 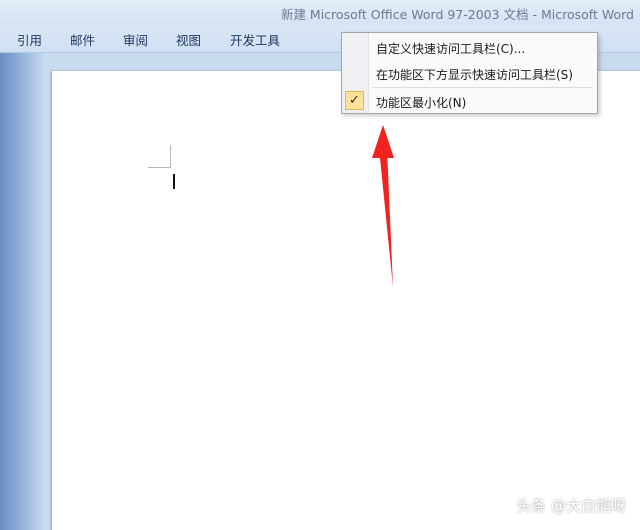 I want to click on menu-item-minimize-ribbon: ✓ 功能区最小化(N), so click(x=469, y=101).